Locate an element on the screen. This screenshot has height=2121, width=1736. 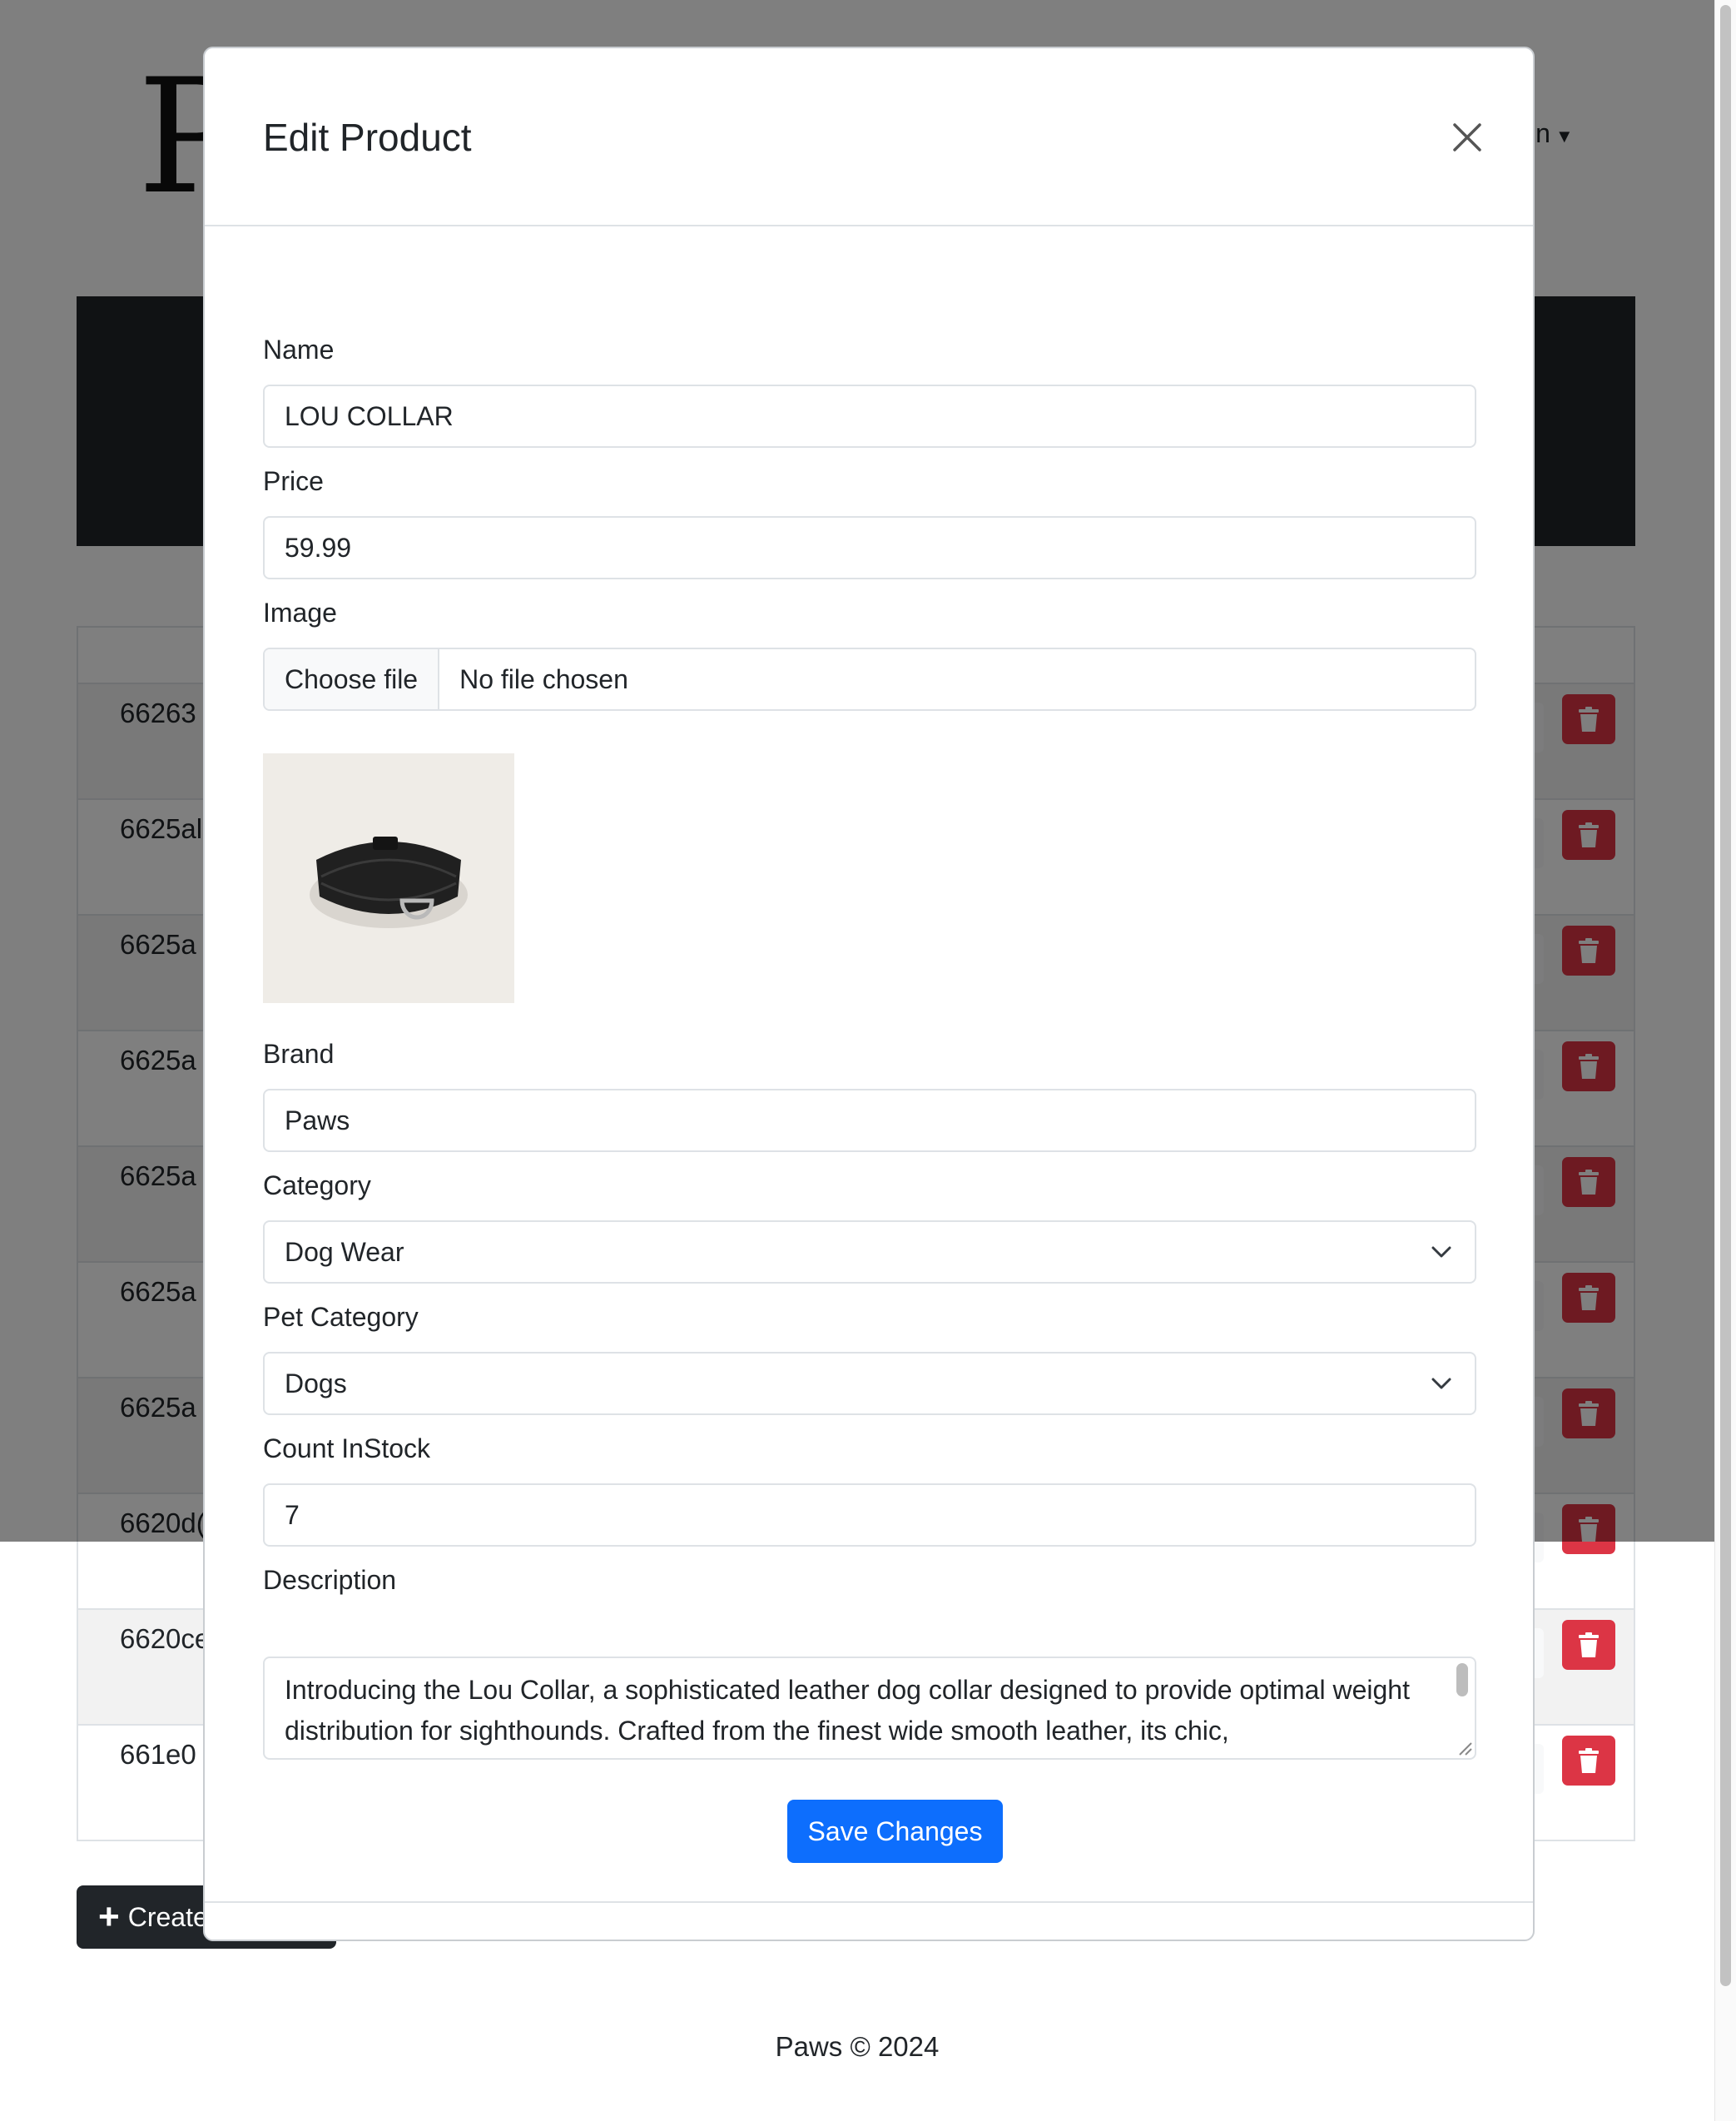
create-button-label: Create is located at coordinates (167, 1917).